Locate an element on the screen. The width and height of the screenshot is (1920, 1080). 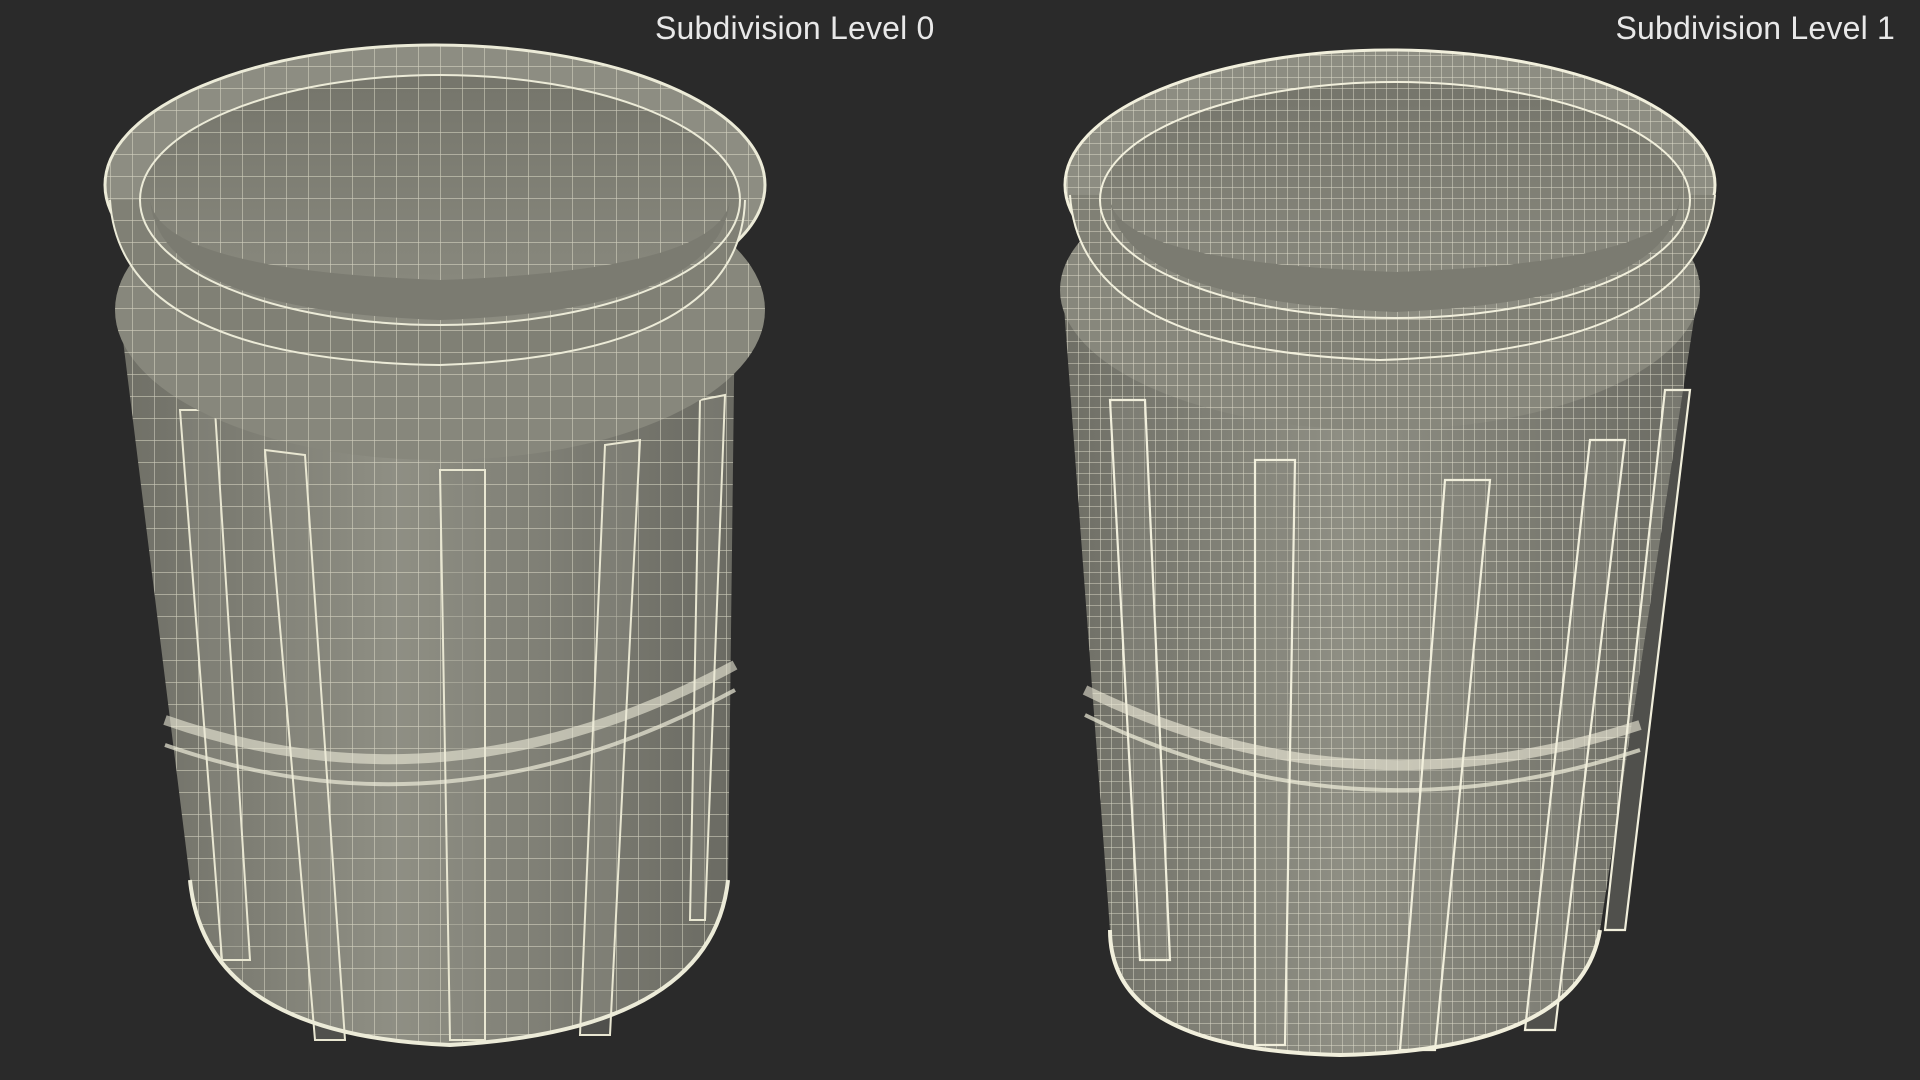
label-subdivision-level-0: Subdivision Level 0 is located at coordinates (795, 28).